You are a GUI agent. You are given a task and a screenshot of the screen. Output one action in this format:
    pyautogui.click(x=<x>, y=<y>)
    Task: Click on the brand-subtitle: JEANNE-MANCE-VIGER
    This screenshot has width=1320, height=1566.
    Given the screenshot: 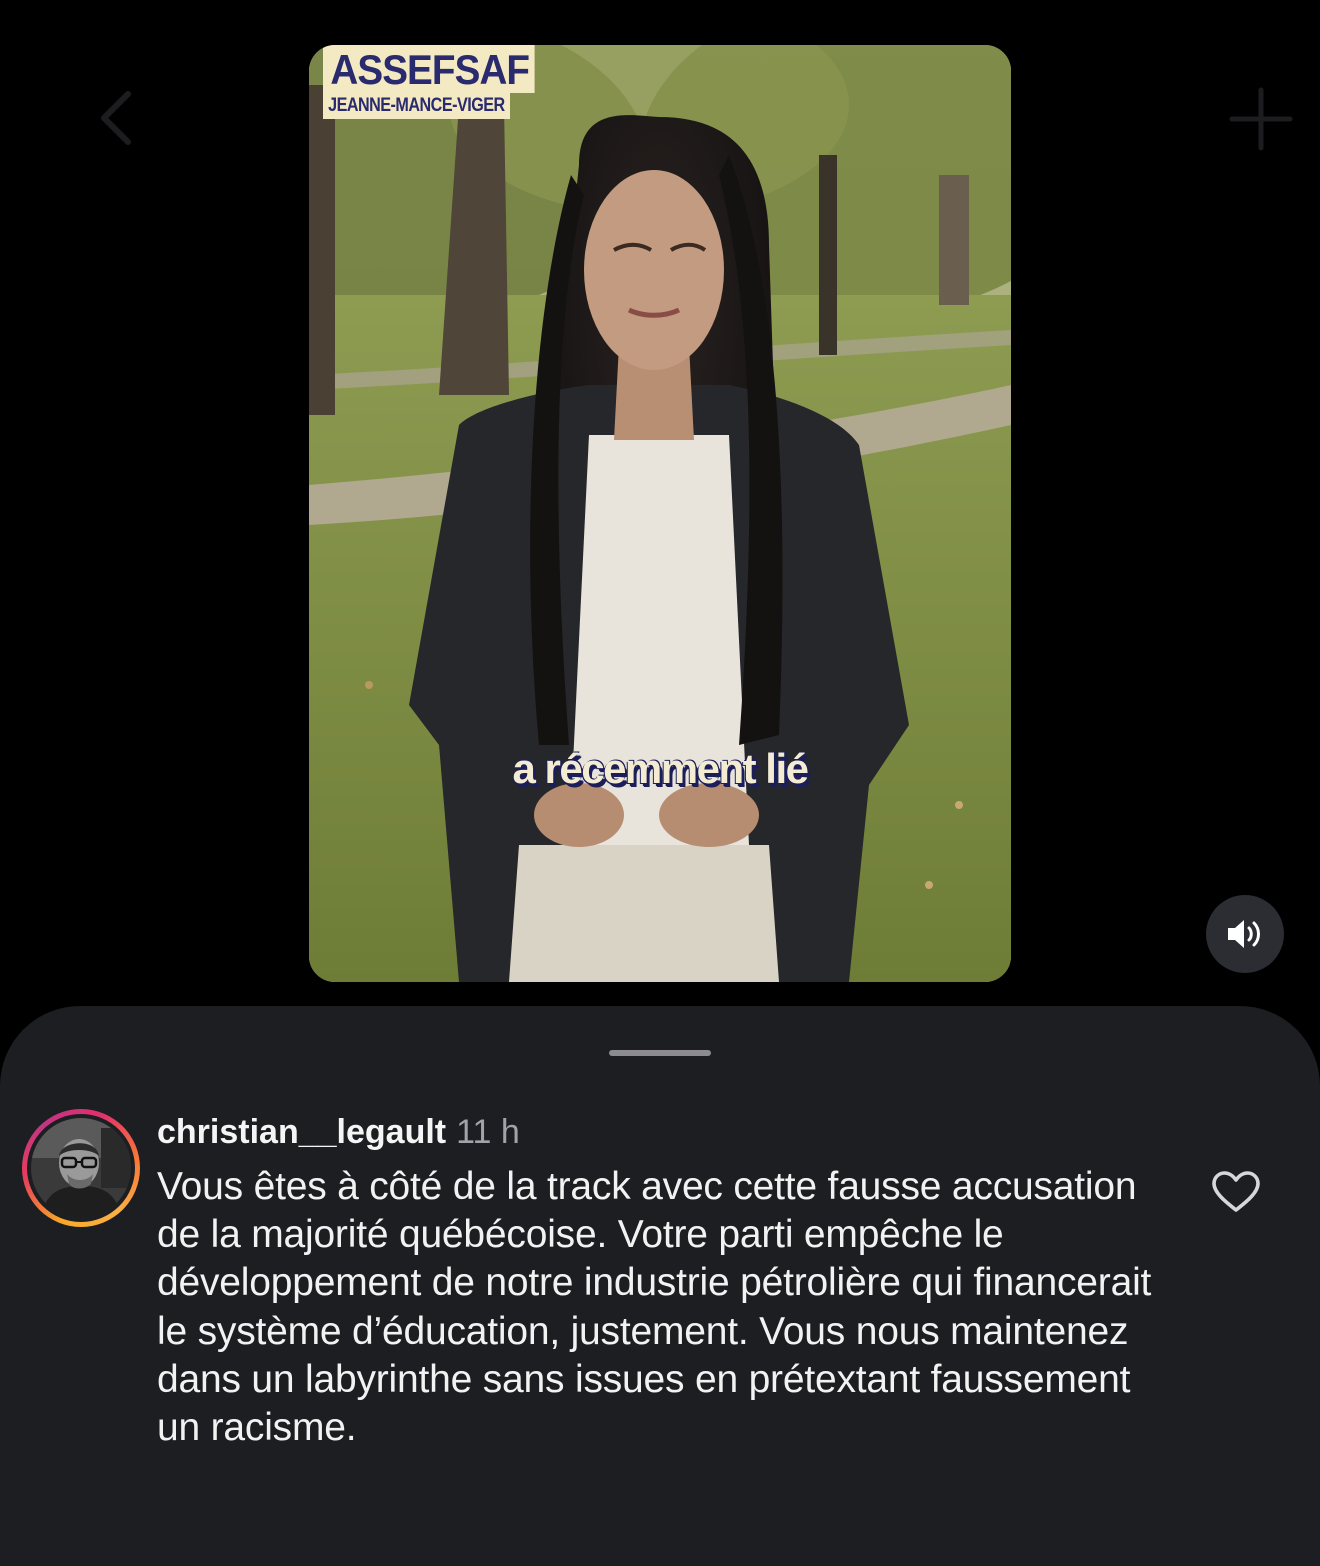 What is the action you would take?
    pyautogui.click(x=416, y=106)
    